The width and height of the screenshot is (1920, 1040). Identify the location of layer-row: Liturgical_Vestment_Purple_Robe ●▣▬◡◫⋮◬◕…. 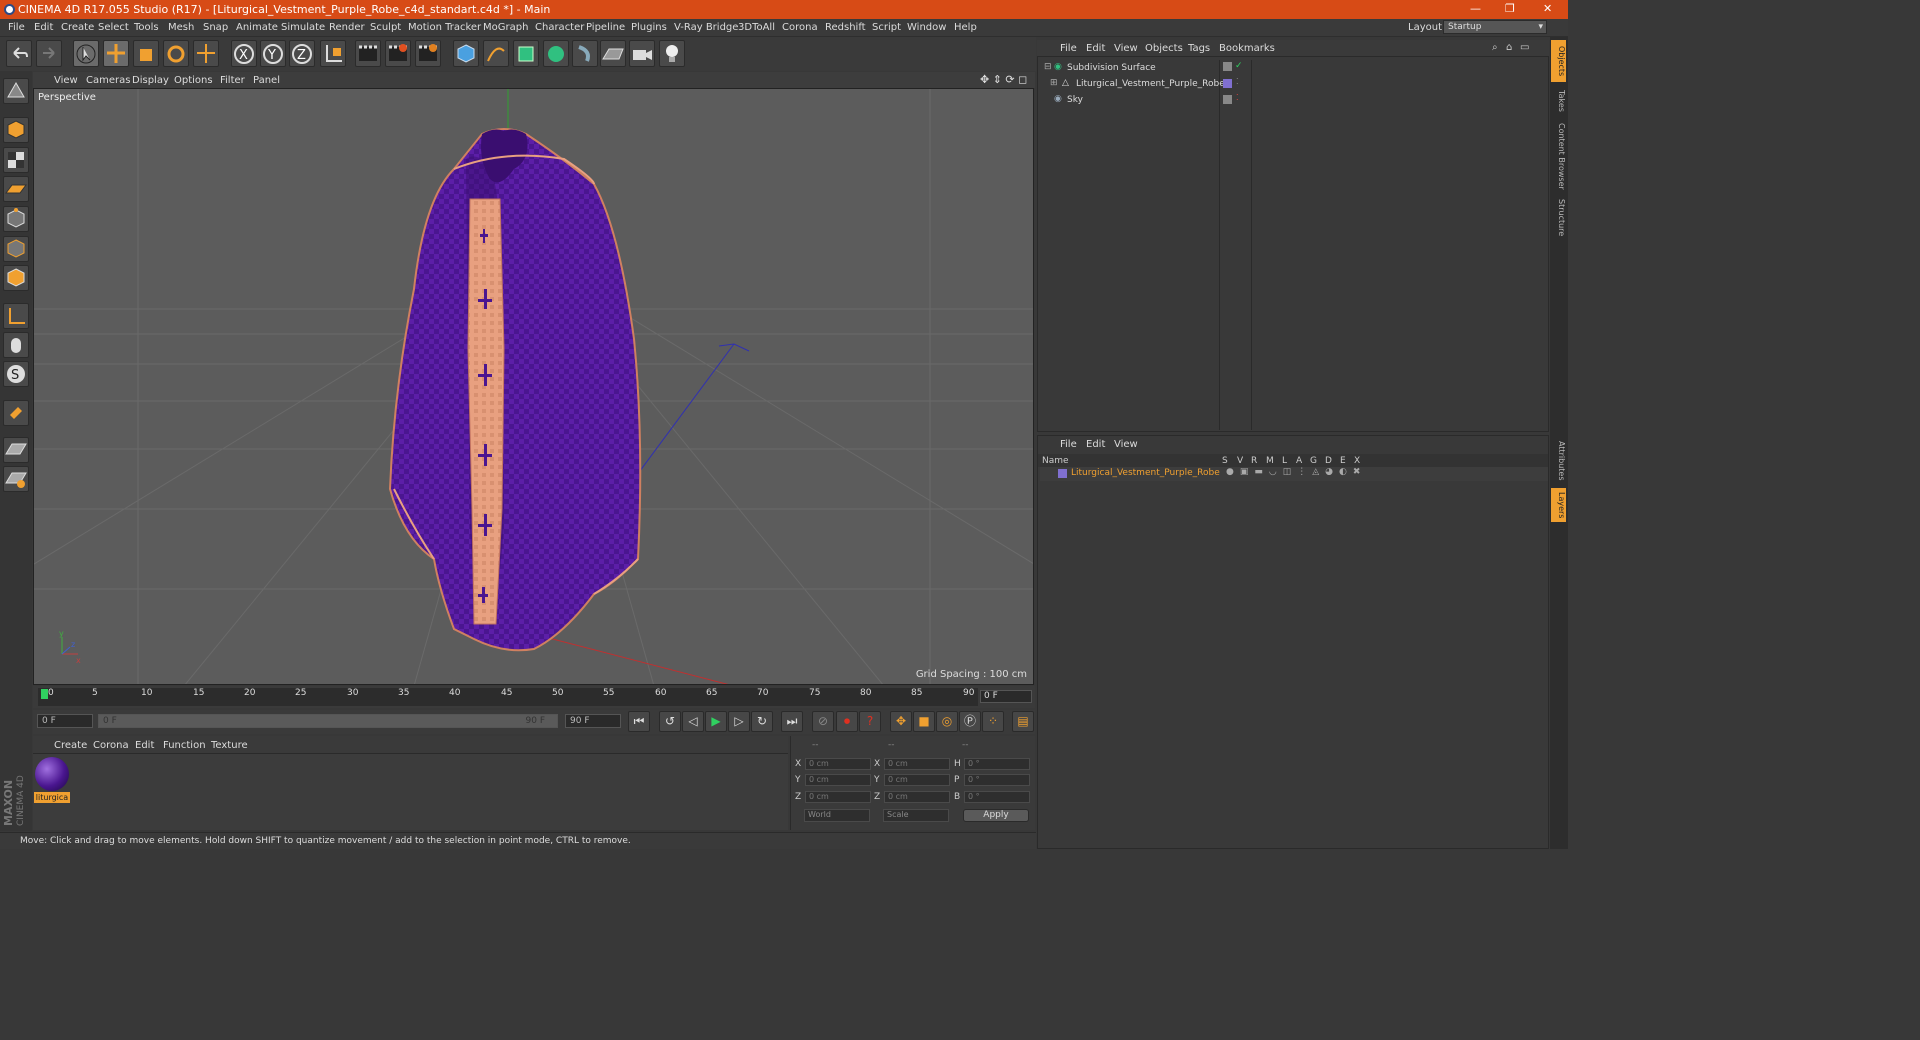
(1294, 474).